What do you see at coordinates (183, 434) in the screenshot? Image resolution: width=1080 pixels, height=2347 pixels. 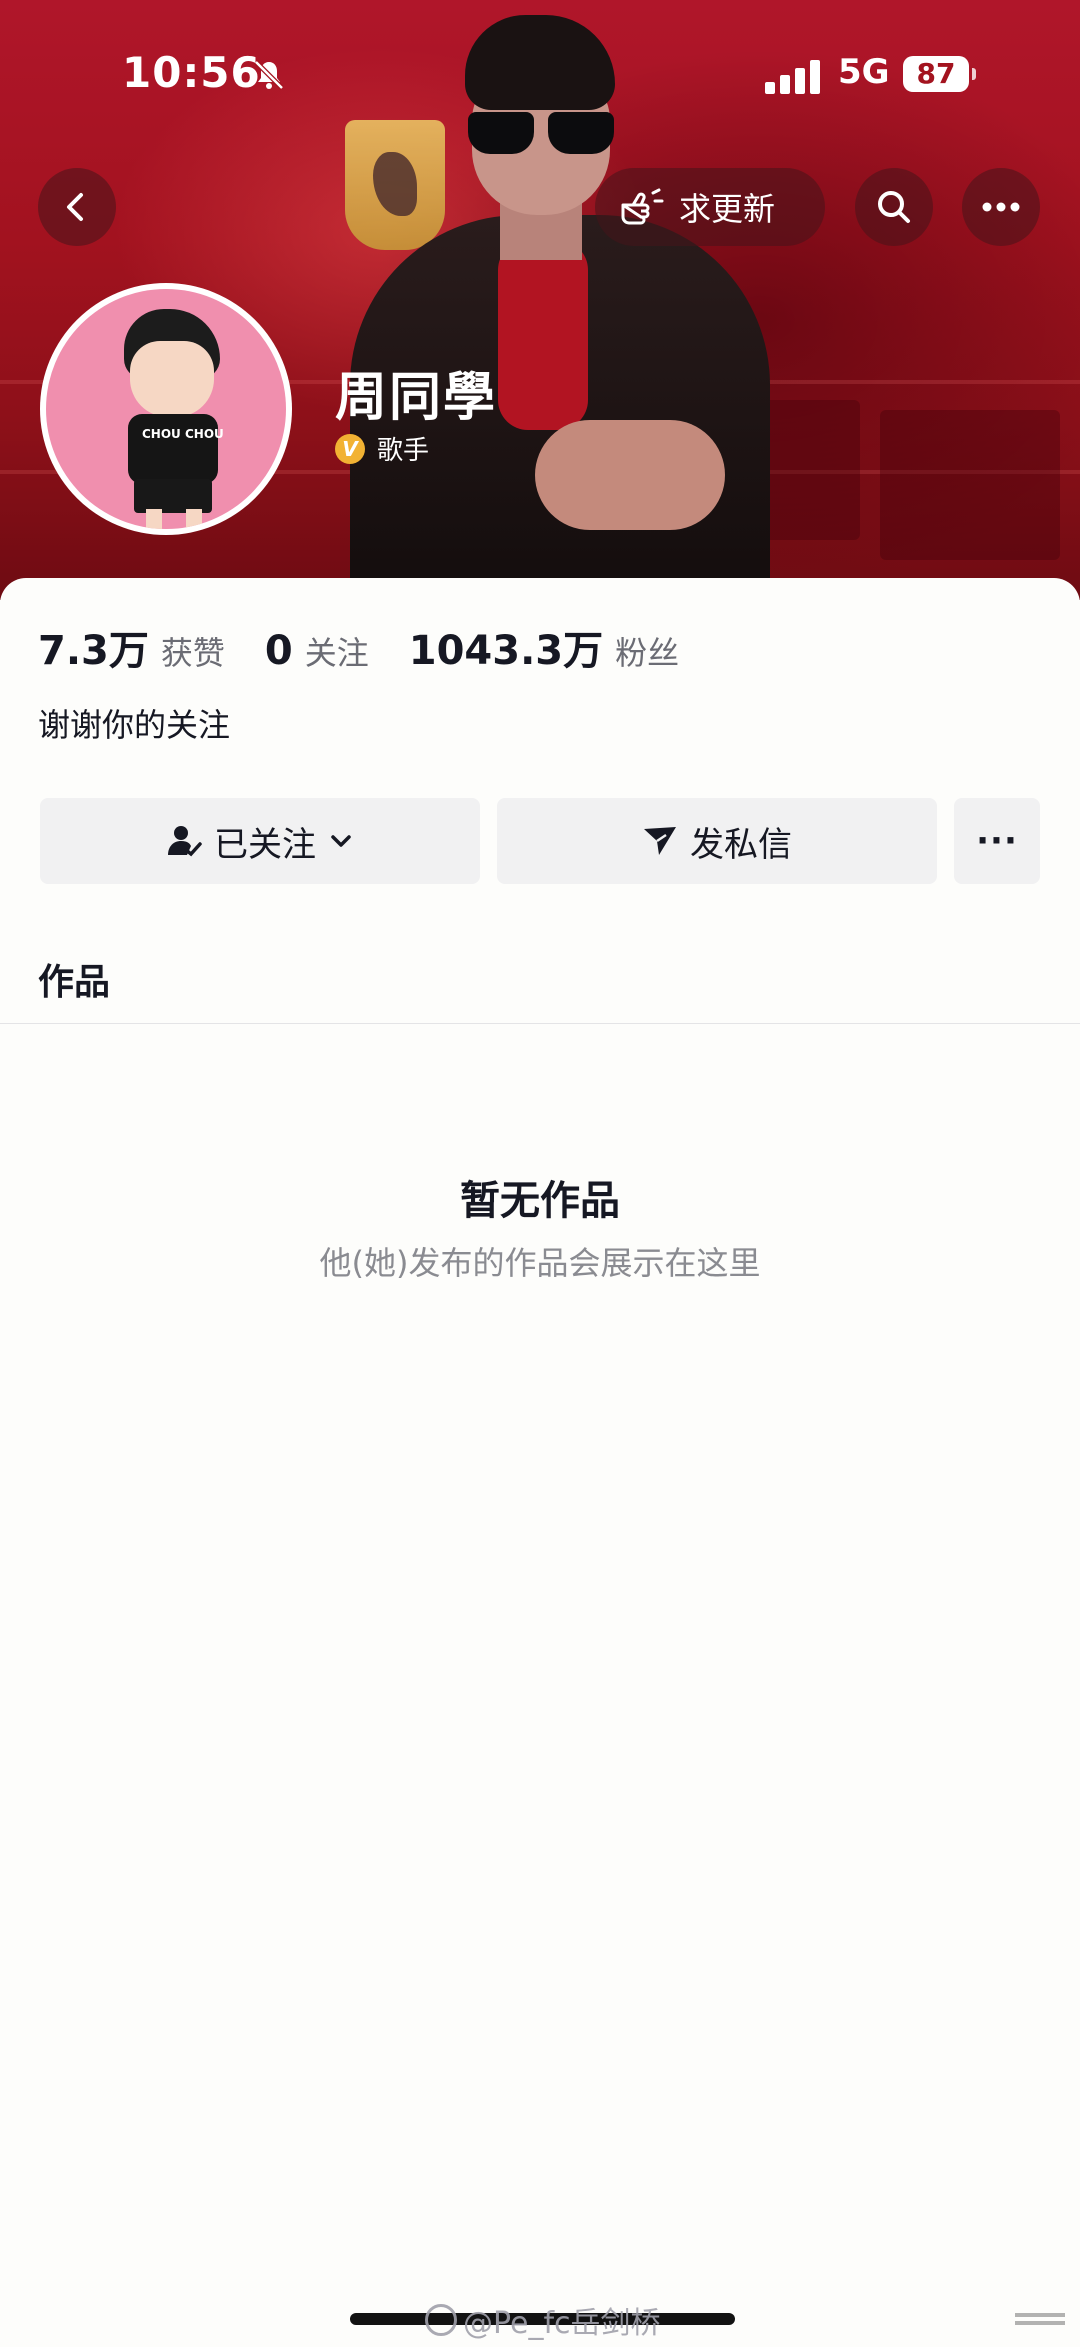 I see `avatar-shirt-text: CHOU CHOU` at bounding box center [183, 434].